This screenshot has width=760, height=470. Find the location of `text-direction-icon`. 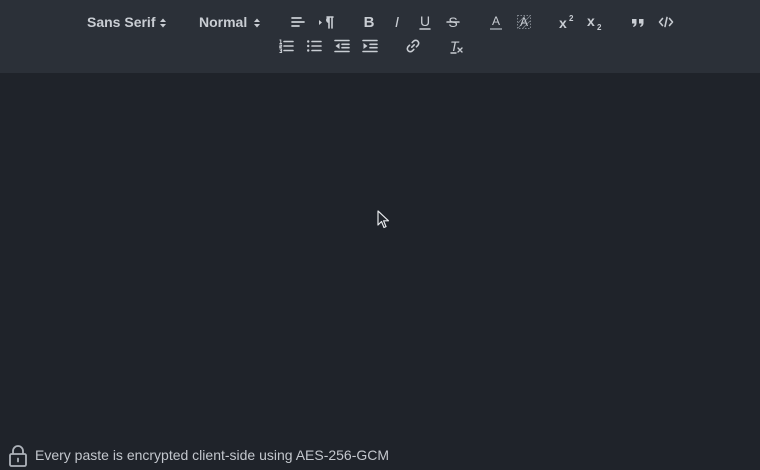

text-direction-icon is located at coordinates (326, 22).